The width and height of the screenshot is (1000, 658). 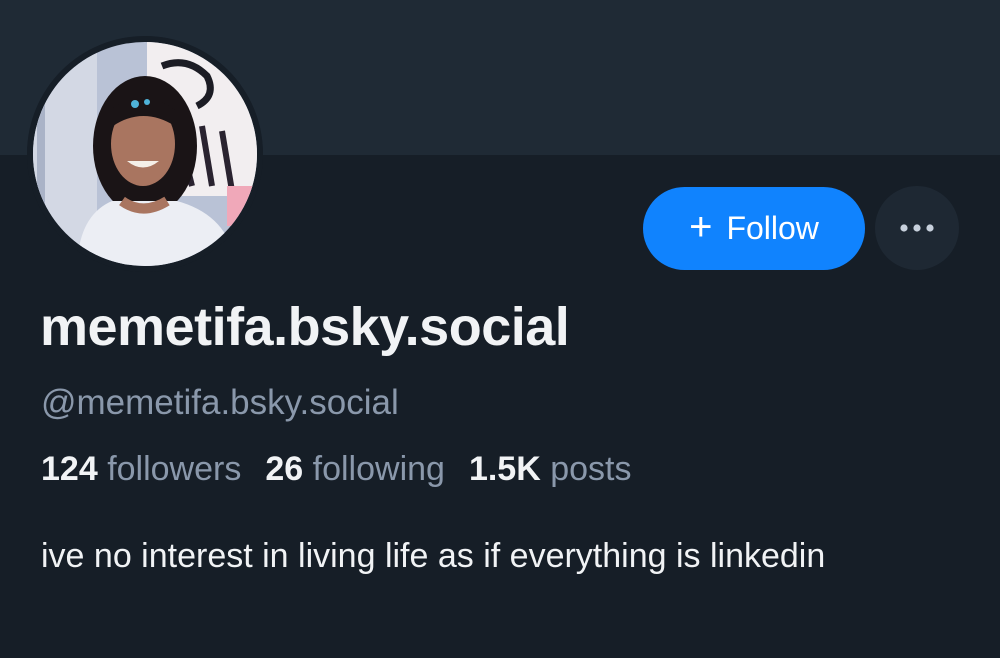 I want to click on followers-label: followers, so click(x=174, y=469).